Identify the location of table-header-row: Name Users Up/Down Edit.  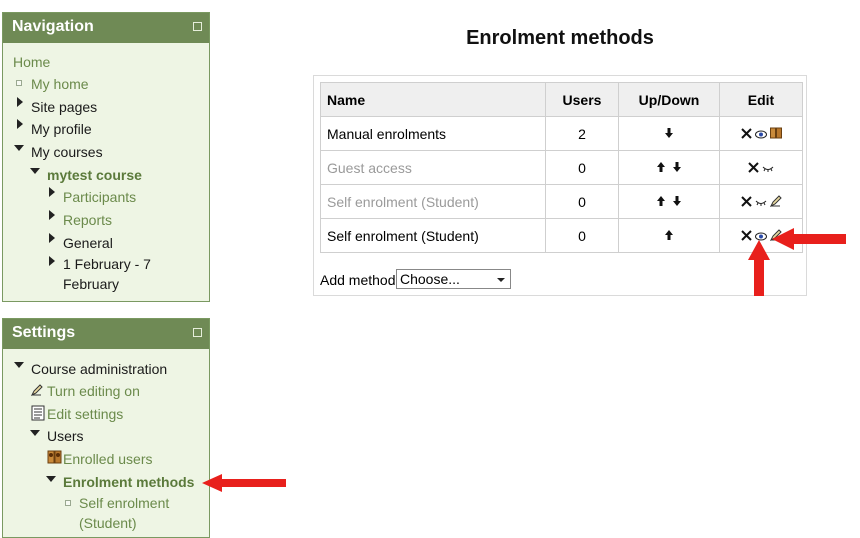
(561, 99).